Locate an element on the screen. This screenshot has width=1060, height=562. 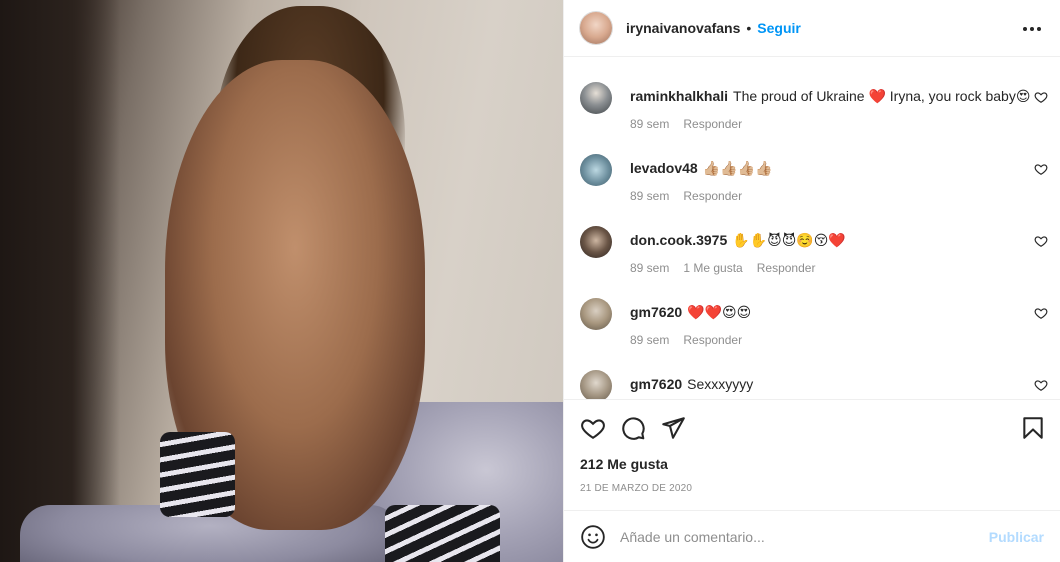
post-actions-bar is located at coordinates (812, 427).